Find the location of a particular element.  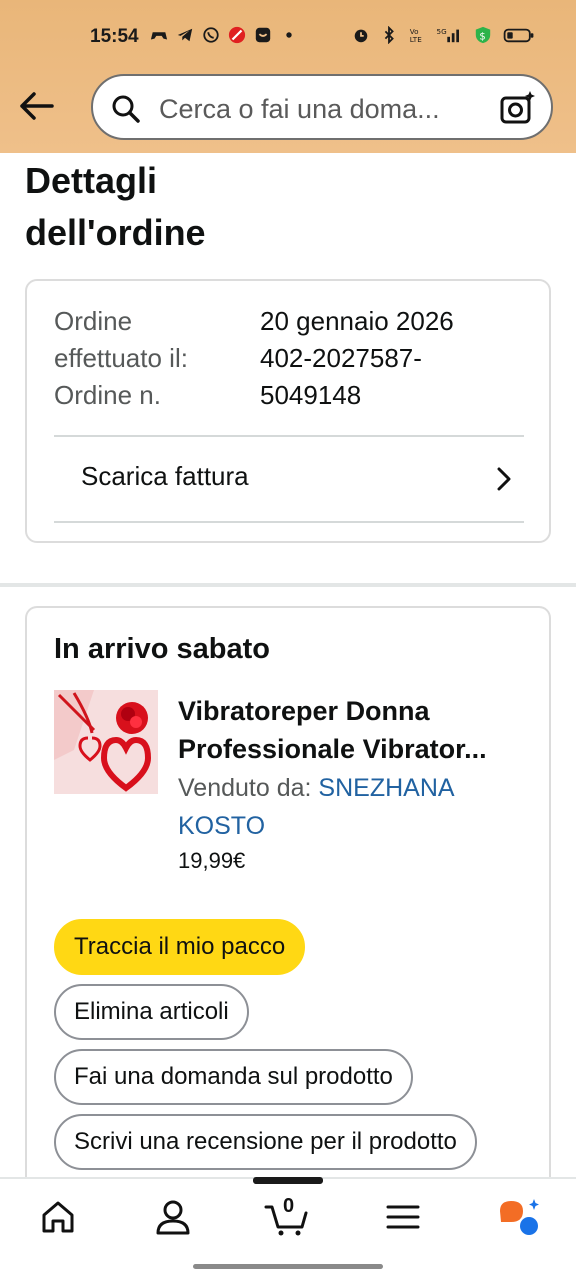

battery-icon is located at coordinates (518, 35).